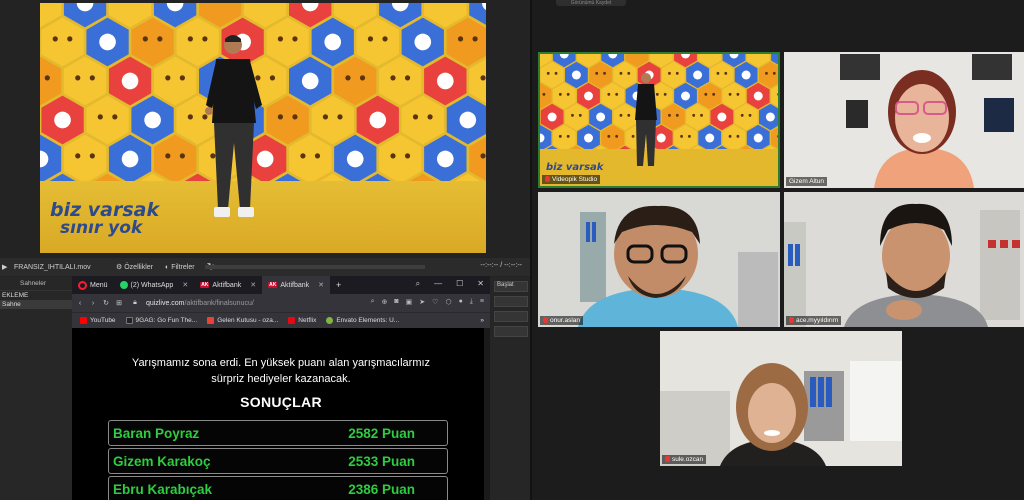 The height and width of the screenshot is (500, 1024). I want to click on 9gag-icon, so click(129, 320).